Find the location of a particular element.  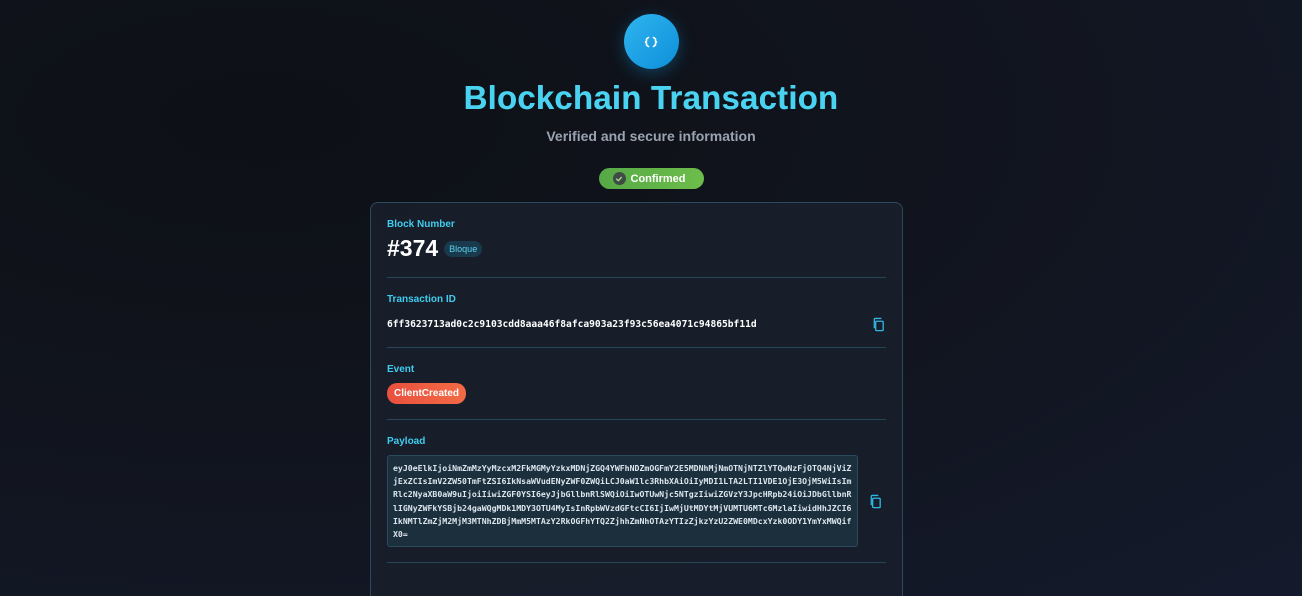

copy-payload-button is located at coordinates (875, 501).